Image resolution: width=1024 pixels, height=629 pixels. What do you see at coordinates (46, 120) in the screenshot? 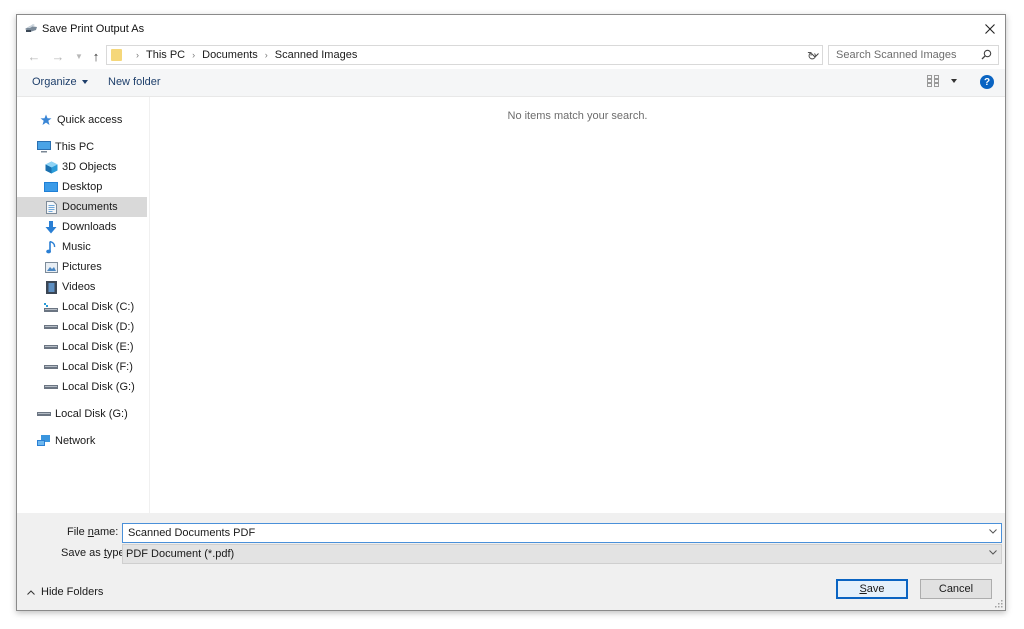
I see `star-icon` at bounding box center [46, 120].